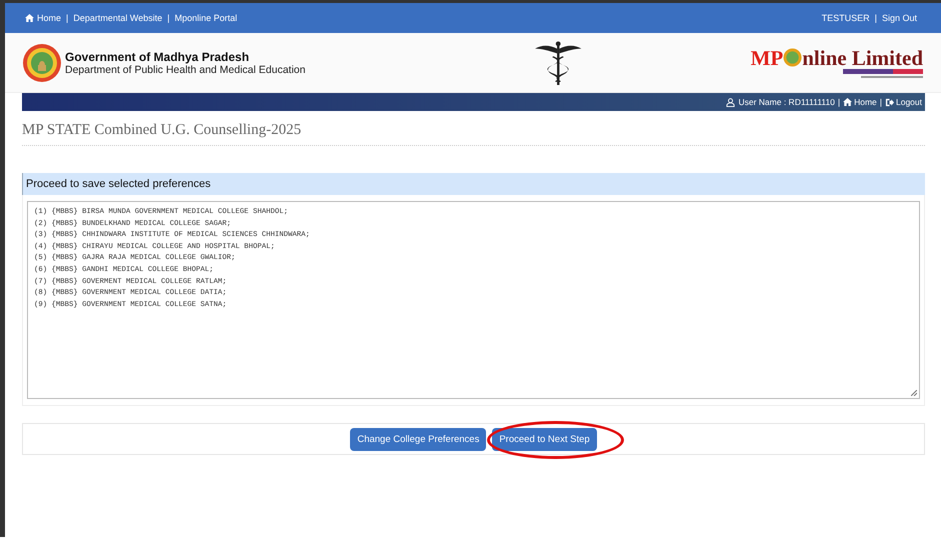 This screenshot has height=540, width=941. I want to click on nav-link: Home, so click(43, 18).